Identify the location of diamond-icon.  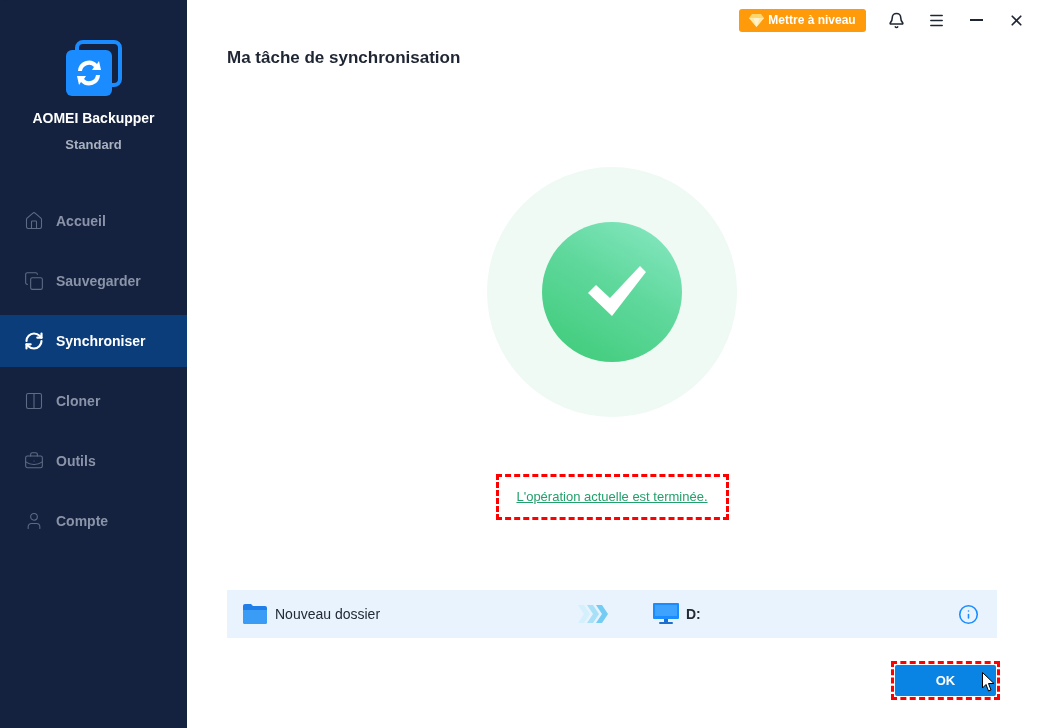
(757, 20).